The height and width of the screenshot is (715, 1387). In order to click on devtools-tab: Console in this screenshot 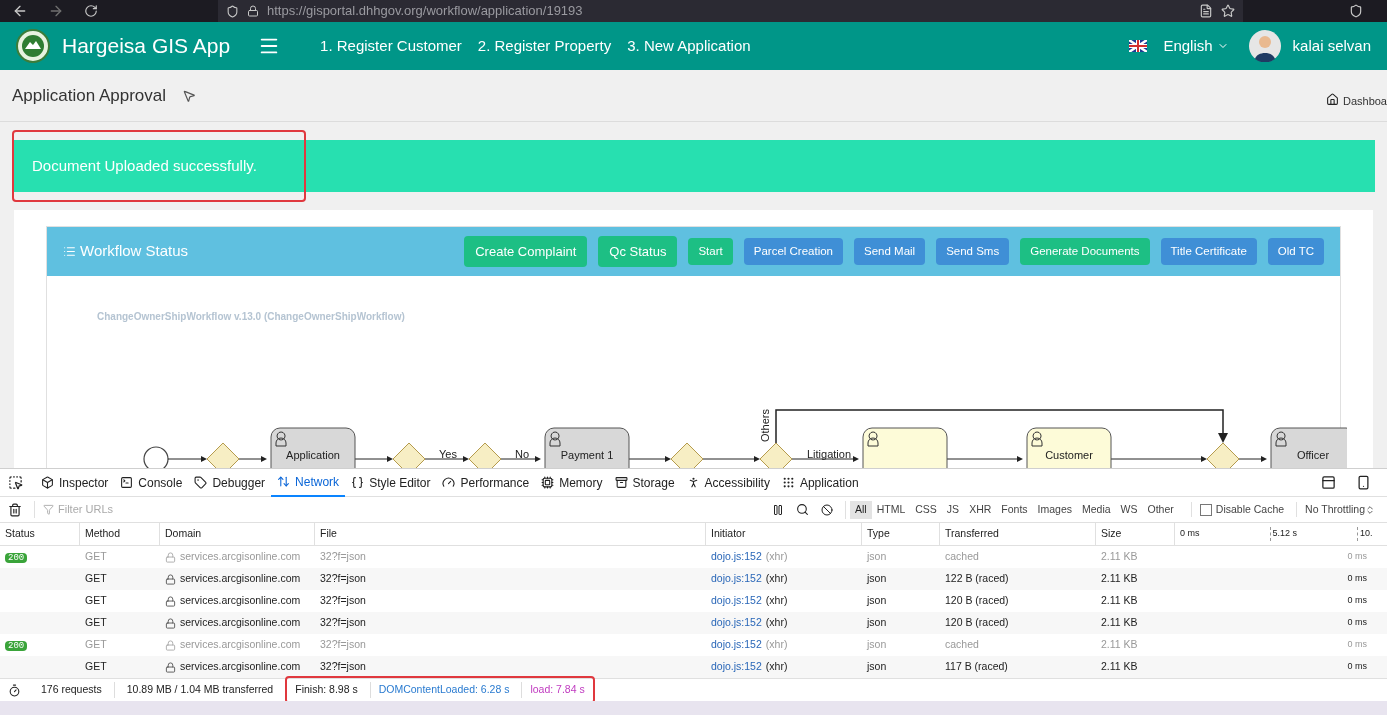, I will do `click(151, 482)`.